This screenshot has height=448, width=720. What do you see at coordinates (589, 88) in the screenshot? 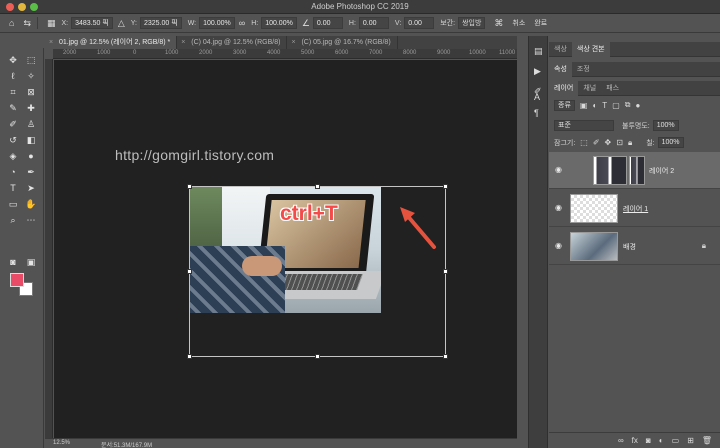
I see `tab-channels: 채널` at bounding box center [589, 88].